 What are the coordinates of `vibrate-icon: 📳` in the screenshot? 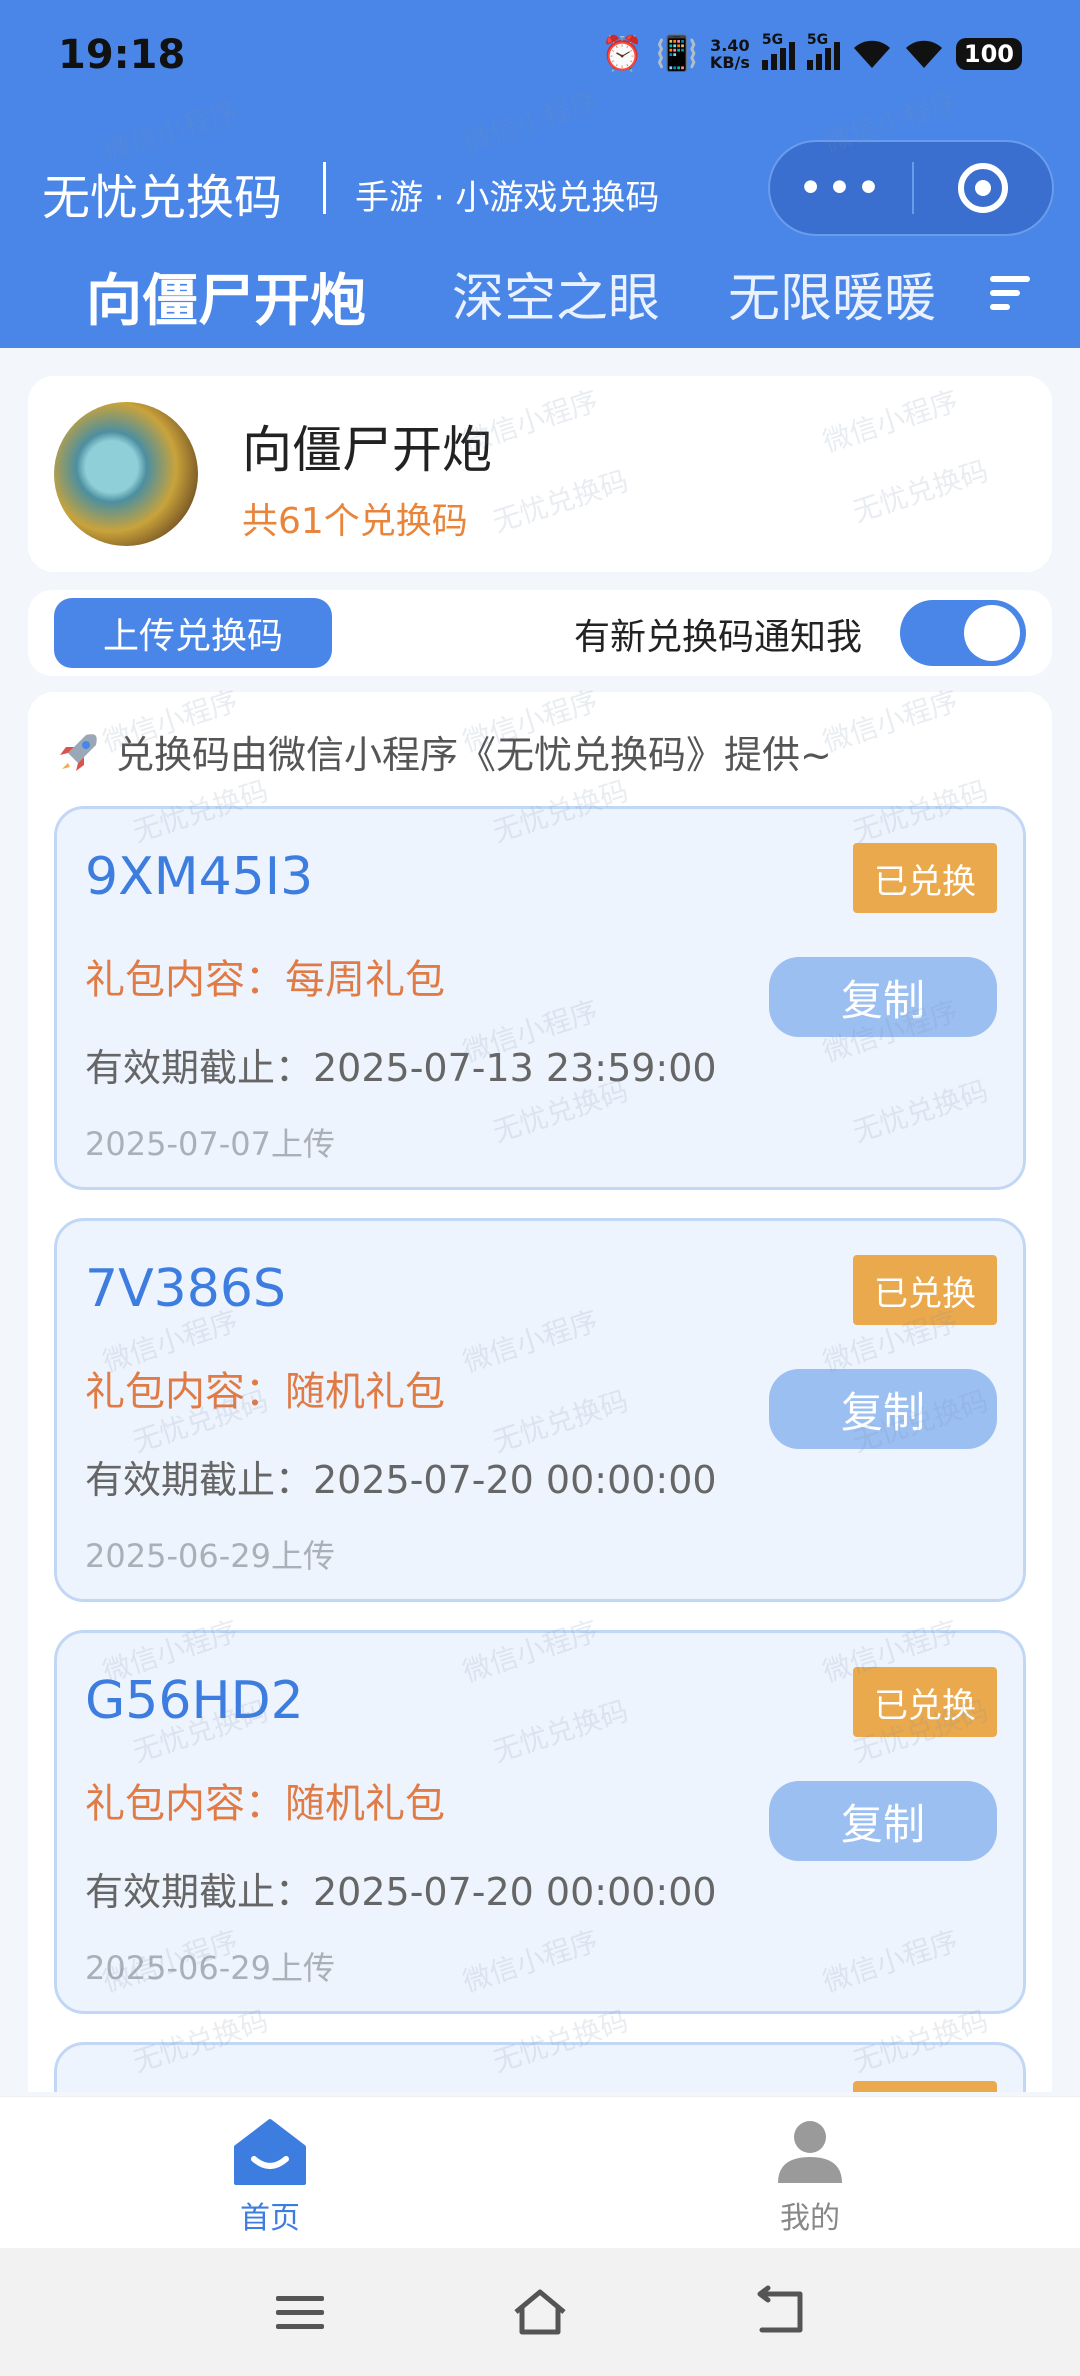 It's located at (676, 54).